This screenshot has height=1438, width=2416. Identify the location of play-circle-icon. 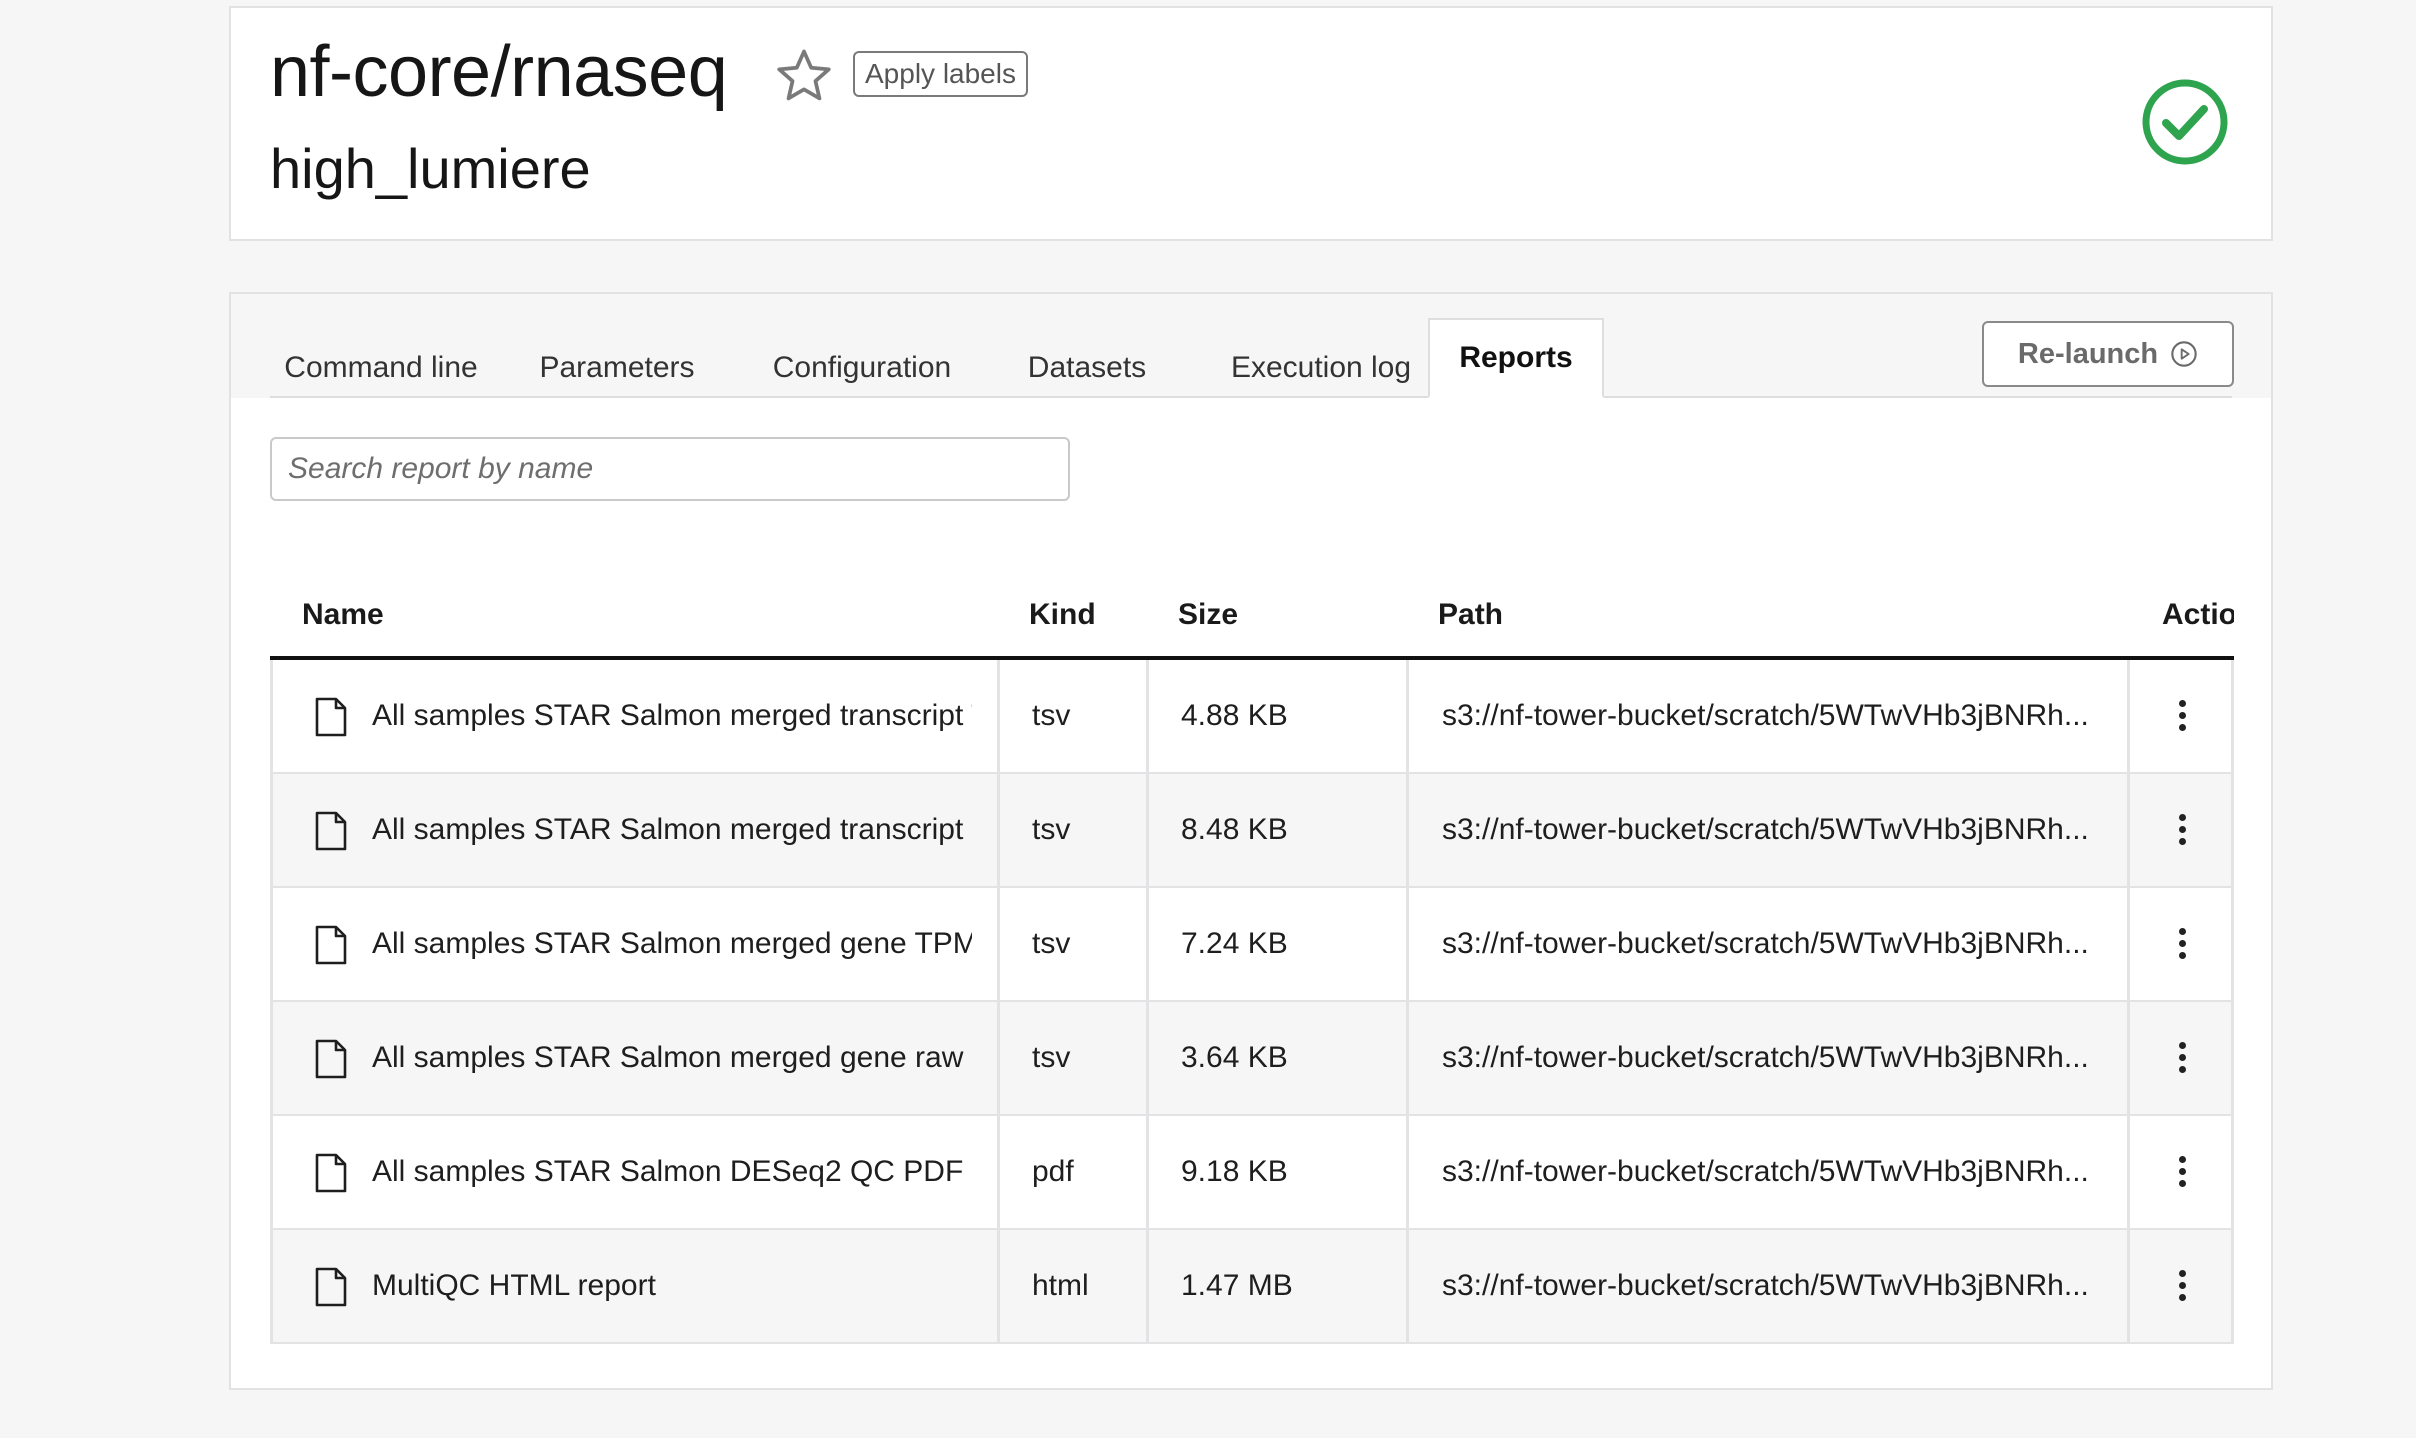
(2184, 354).